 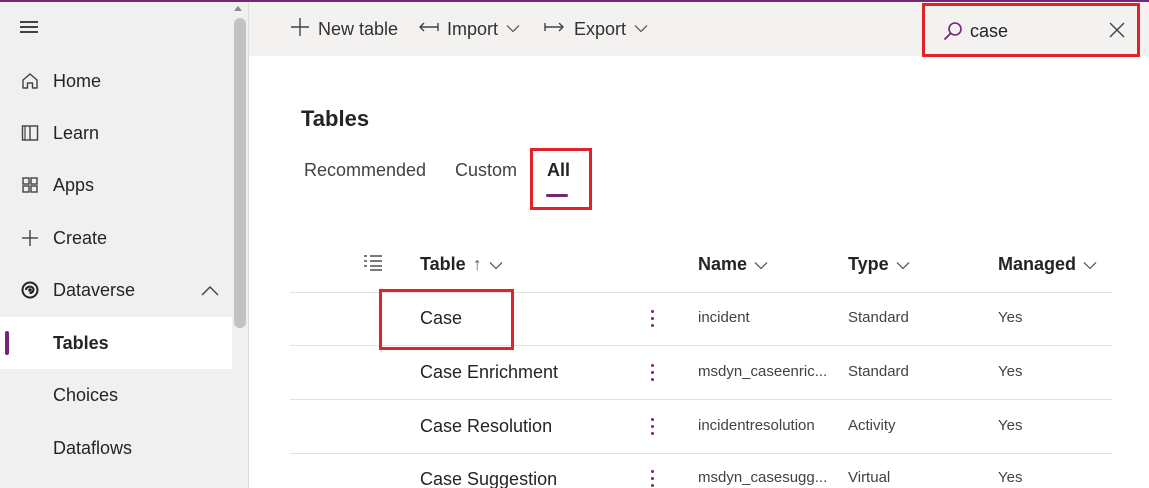 I want to click on highlight-box-case-row, so click(x=446, y=319).